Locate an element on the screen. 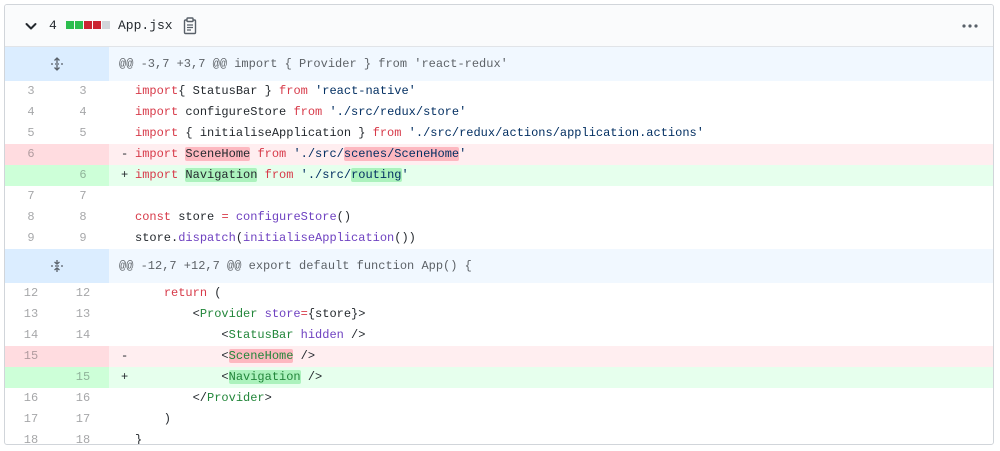  old-line-number: 5 is located at coordinates (31, 133).